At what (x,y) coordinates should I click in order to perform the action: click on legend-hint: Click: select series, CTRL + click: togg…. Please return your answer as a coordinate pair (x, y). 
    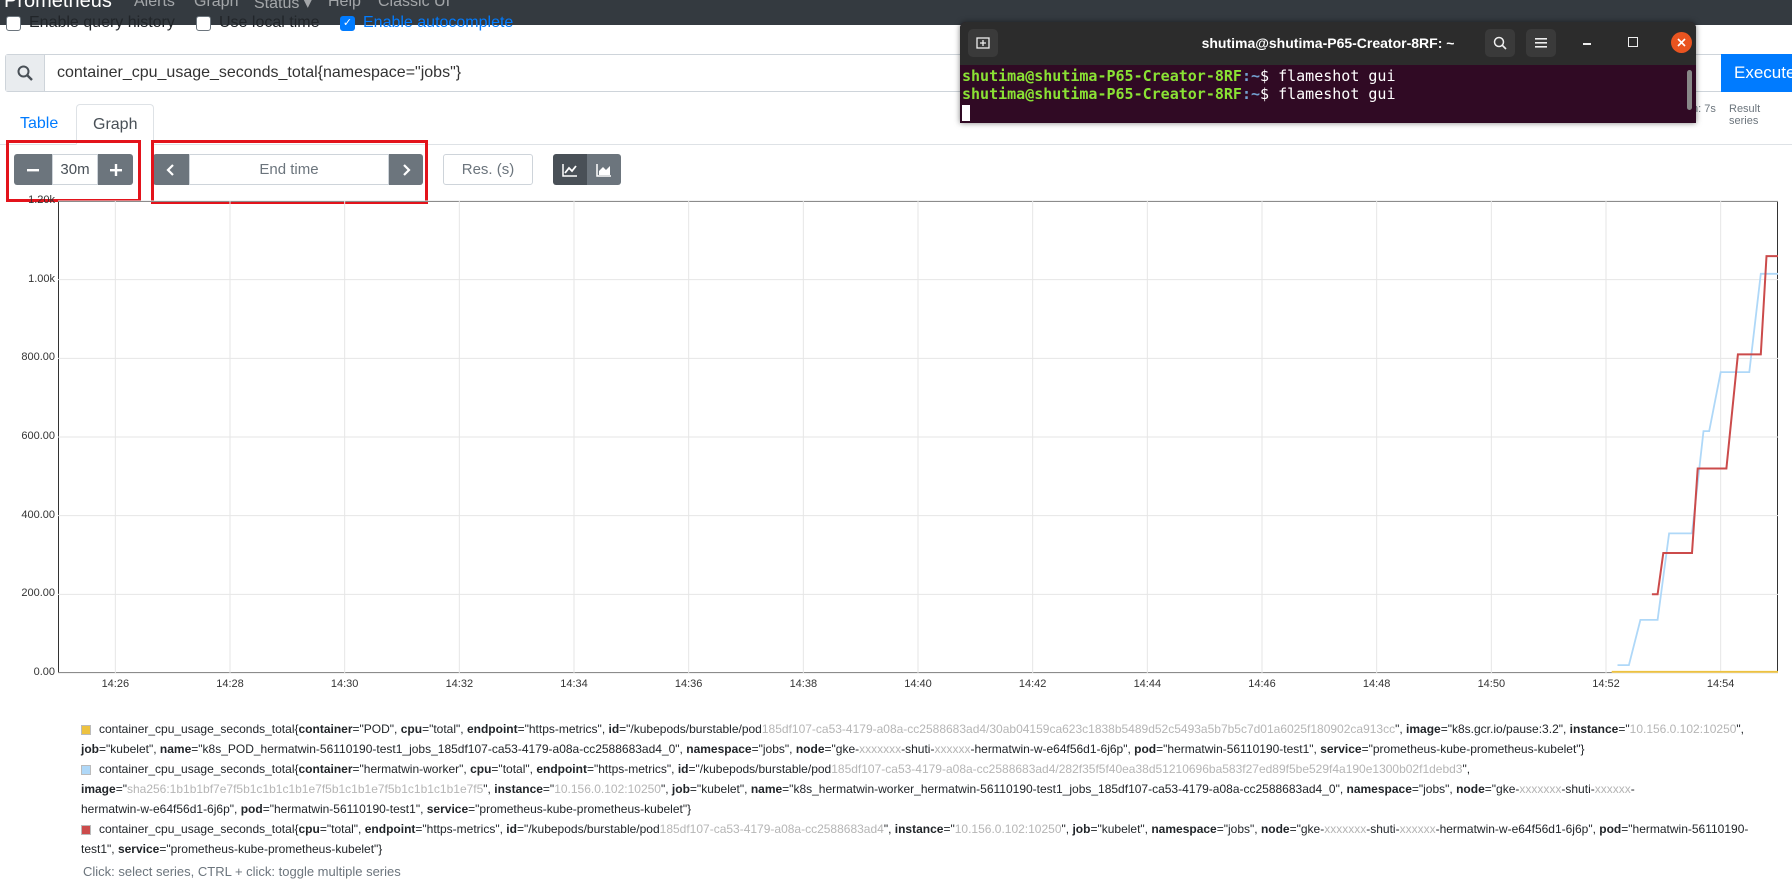
    Looking at the image, I should click on (242, 871).